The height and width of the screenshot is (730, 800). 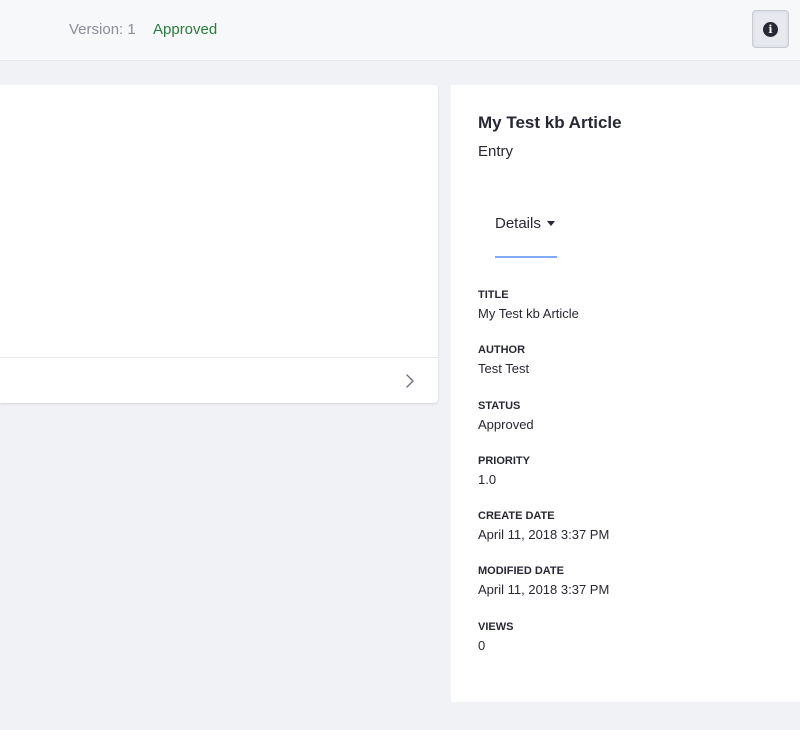 I want to click on field-status: STATUS Approved, so click(x=628, y=425).